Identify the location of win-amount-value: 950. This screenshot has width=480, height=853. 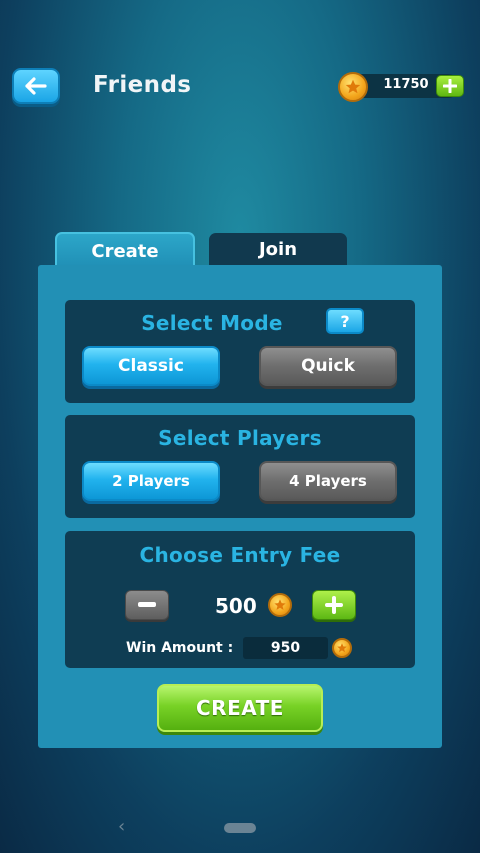
(285, 648).